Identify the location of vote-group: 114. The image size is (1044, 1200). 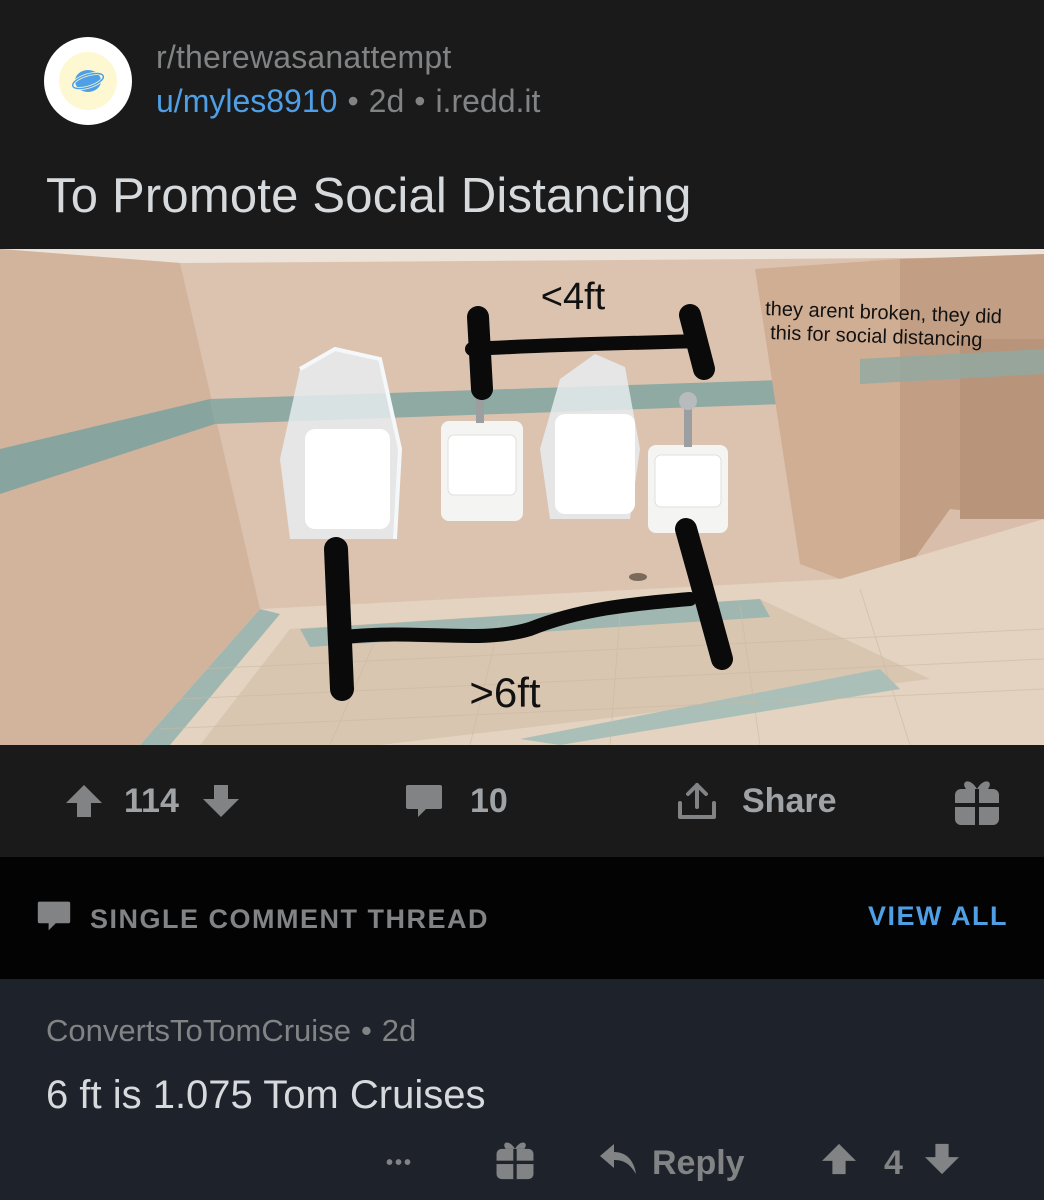
(152, 801).